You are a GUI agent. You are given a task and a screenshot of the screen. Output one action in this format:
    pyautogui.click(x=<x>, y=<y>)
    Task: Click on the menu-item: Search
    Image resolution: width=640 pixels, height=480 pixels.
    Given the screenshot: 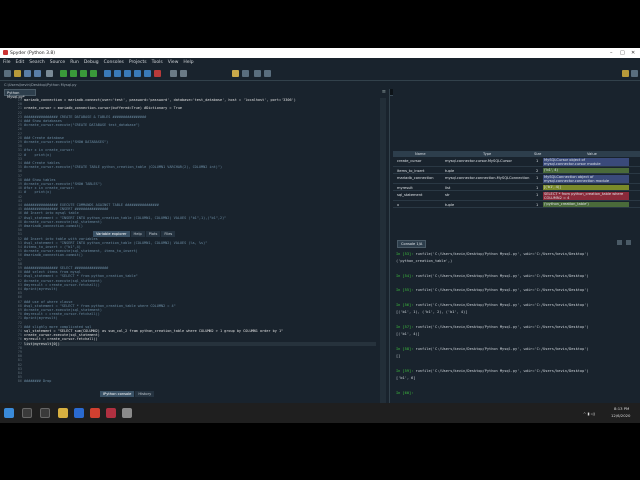 What is the action you would take?
    pyautogui.click(x=36, y=62)
    